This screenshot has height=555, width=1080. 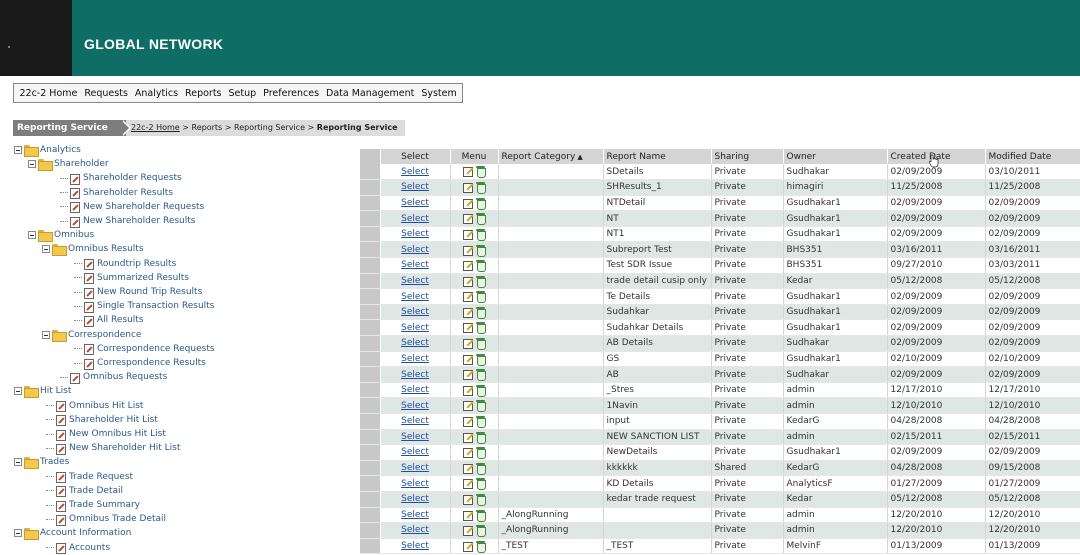 I want to click on tree-item-omnibus-requests: Omnibus Requests, so click(x=113, y=377).